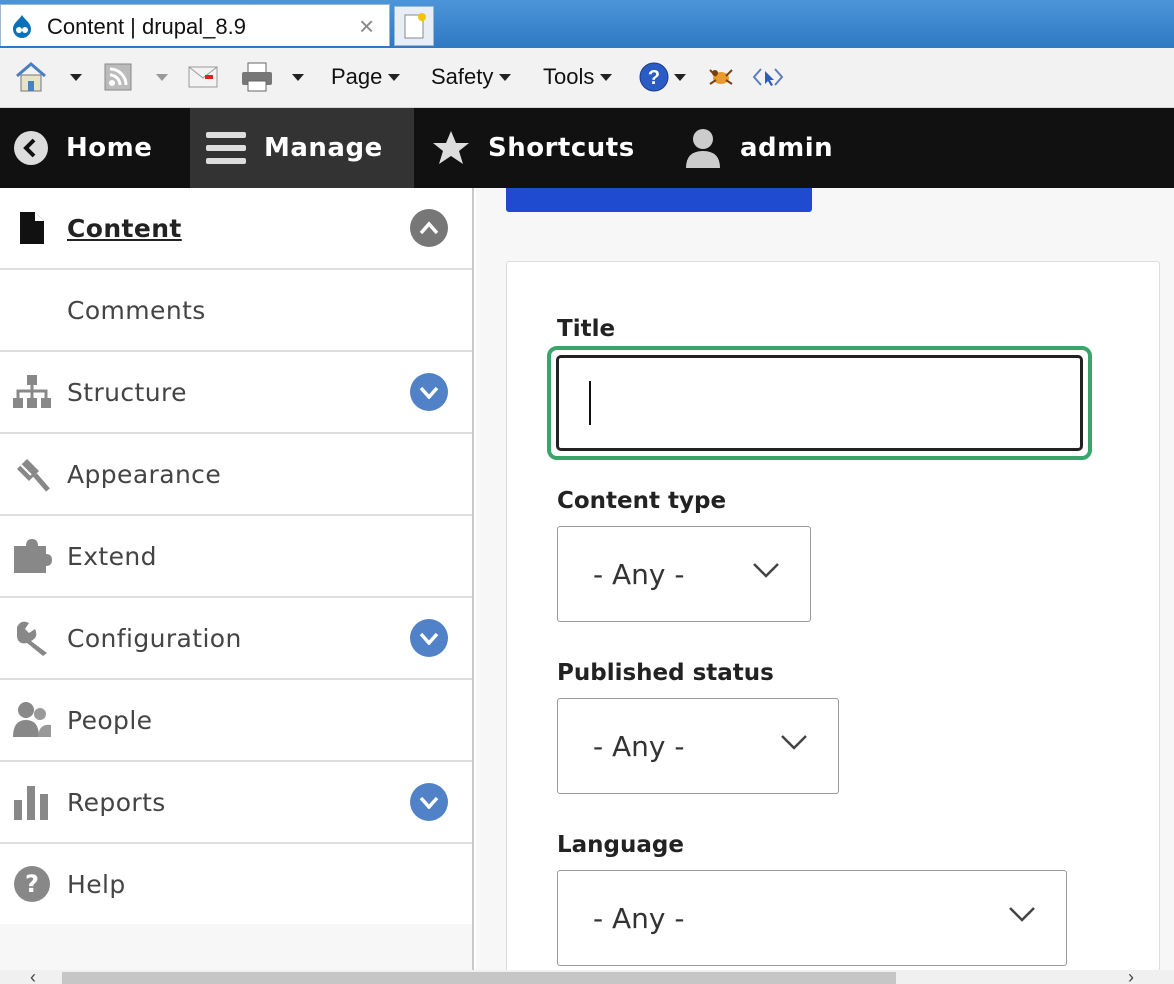 The width and height of the screenshot is (1174, 984). I want to click on content-type-value: - Any -, so click(639, 574).